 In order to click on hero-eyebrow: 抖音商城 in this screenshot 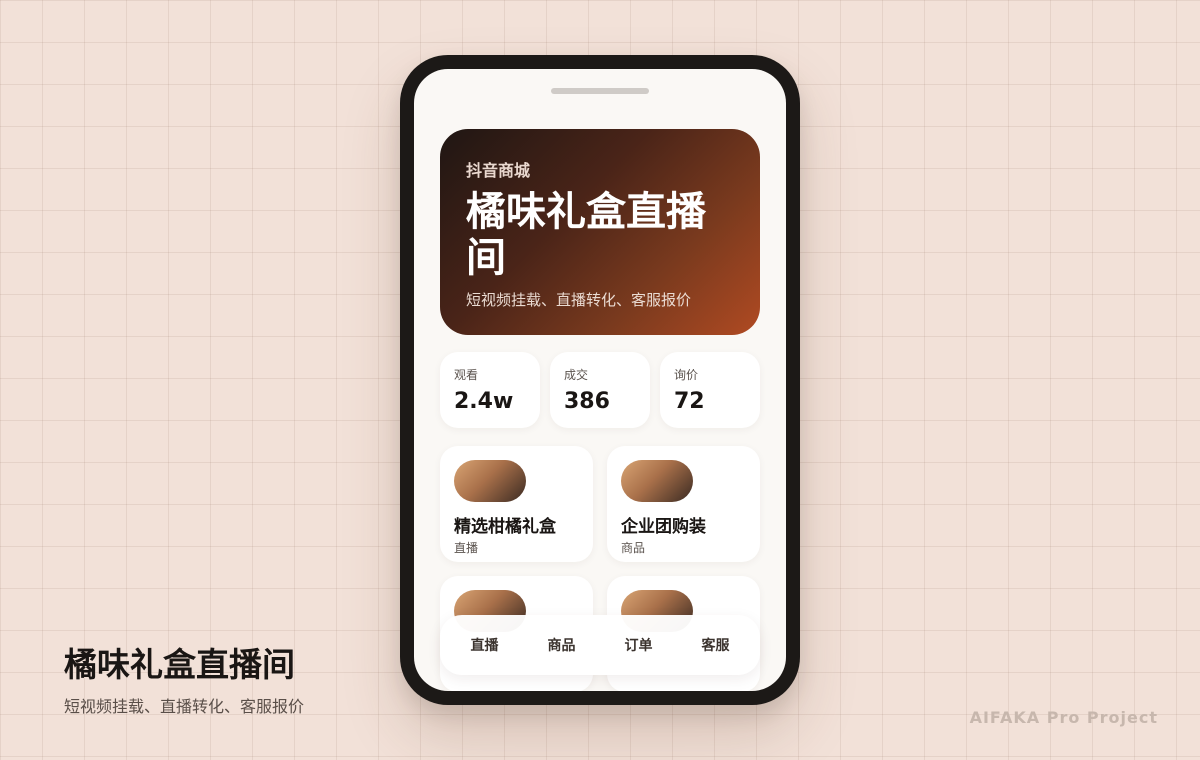, I will do `click(498, 170)`.